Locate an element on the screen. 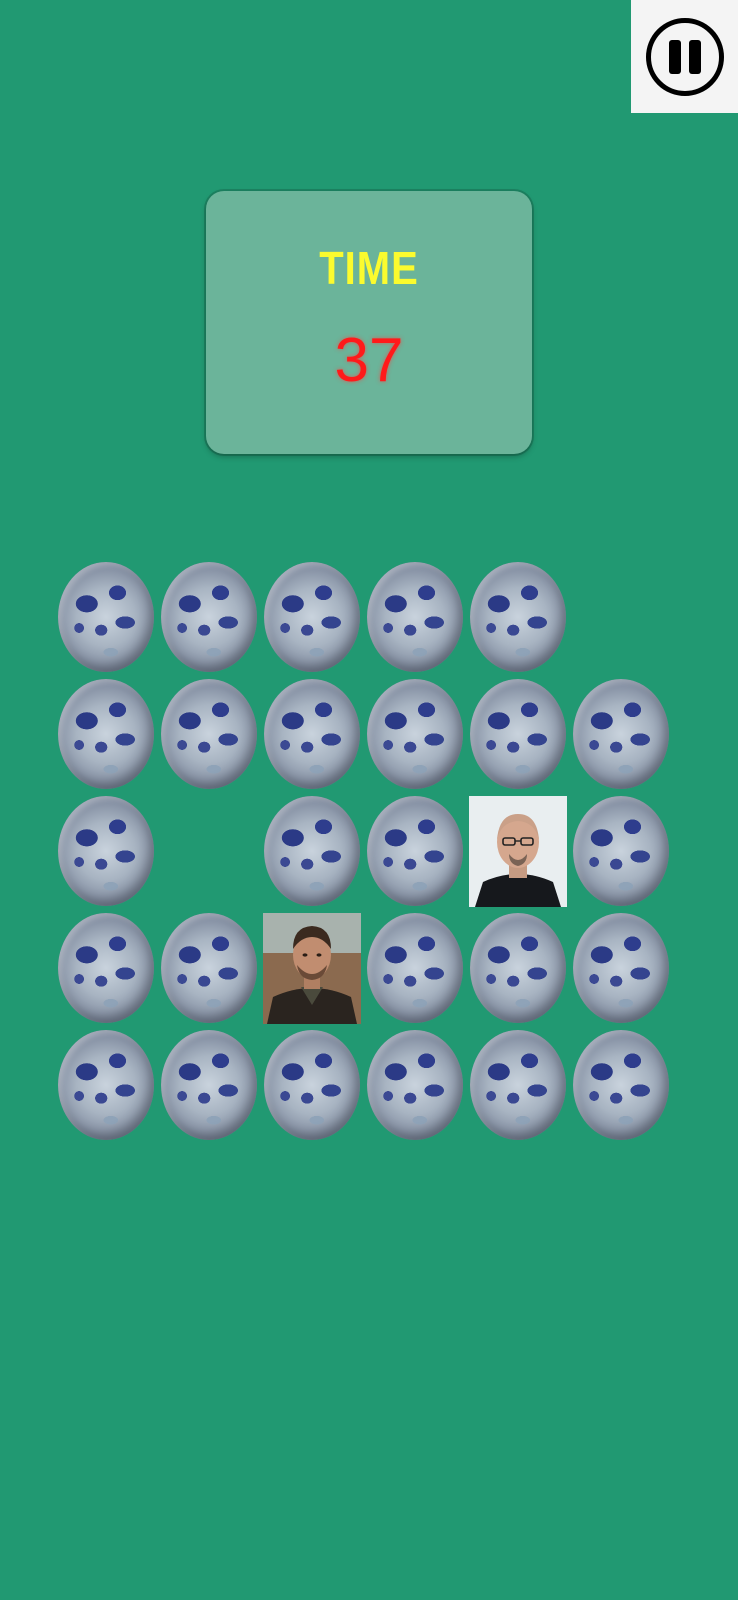  timer-label: TIME is located at coordinates (369, 269).